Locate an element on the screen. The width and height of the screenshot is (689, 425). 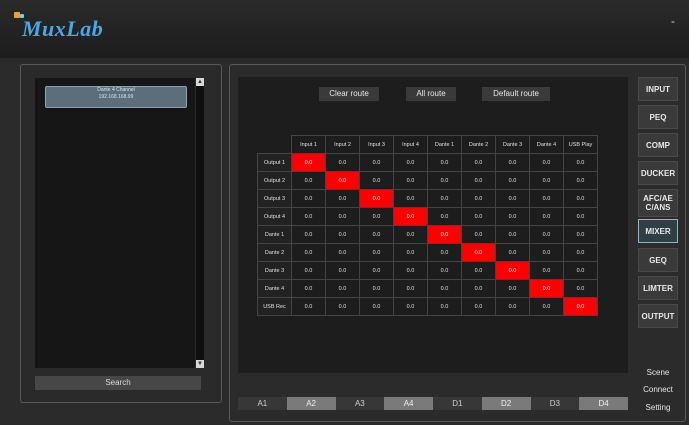
input-button: INPUT is located at coordinates (658, 89).